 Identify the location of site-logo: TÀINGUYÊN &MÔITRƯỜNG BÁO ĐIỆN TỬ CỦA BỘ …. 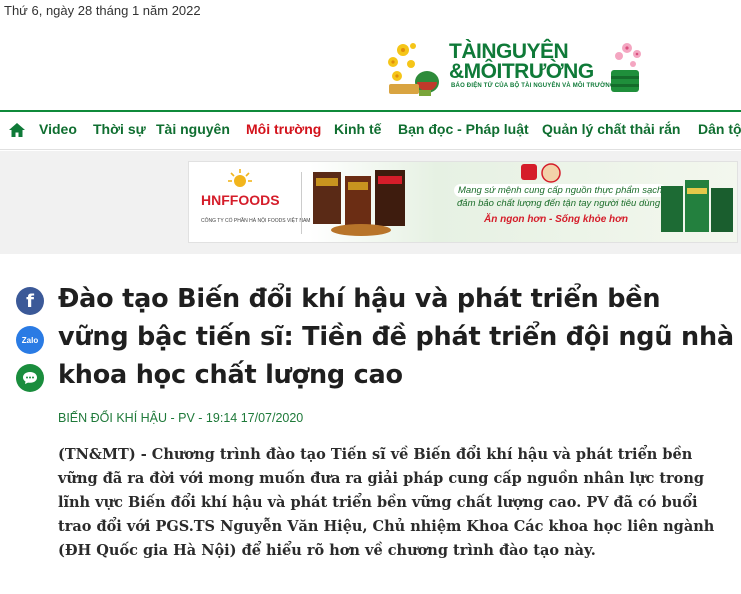
(514, 68).